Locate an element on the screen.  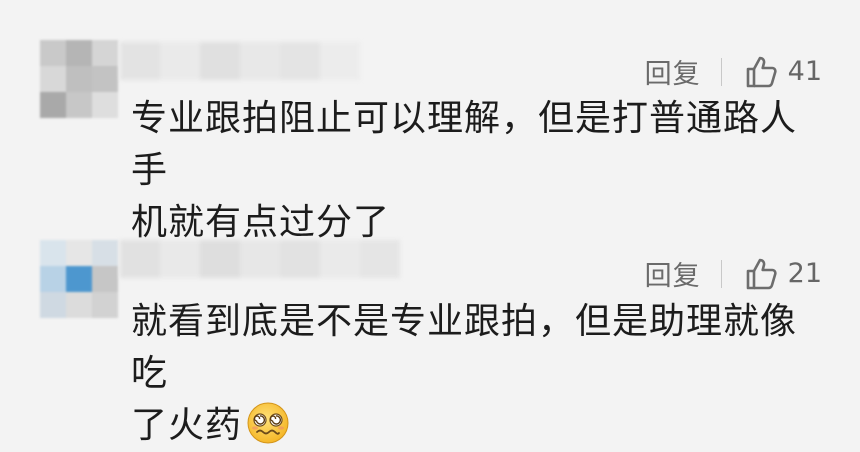
woozy-face-emoji-icon is located at coordinates (268, 423).